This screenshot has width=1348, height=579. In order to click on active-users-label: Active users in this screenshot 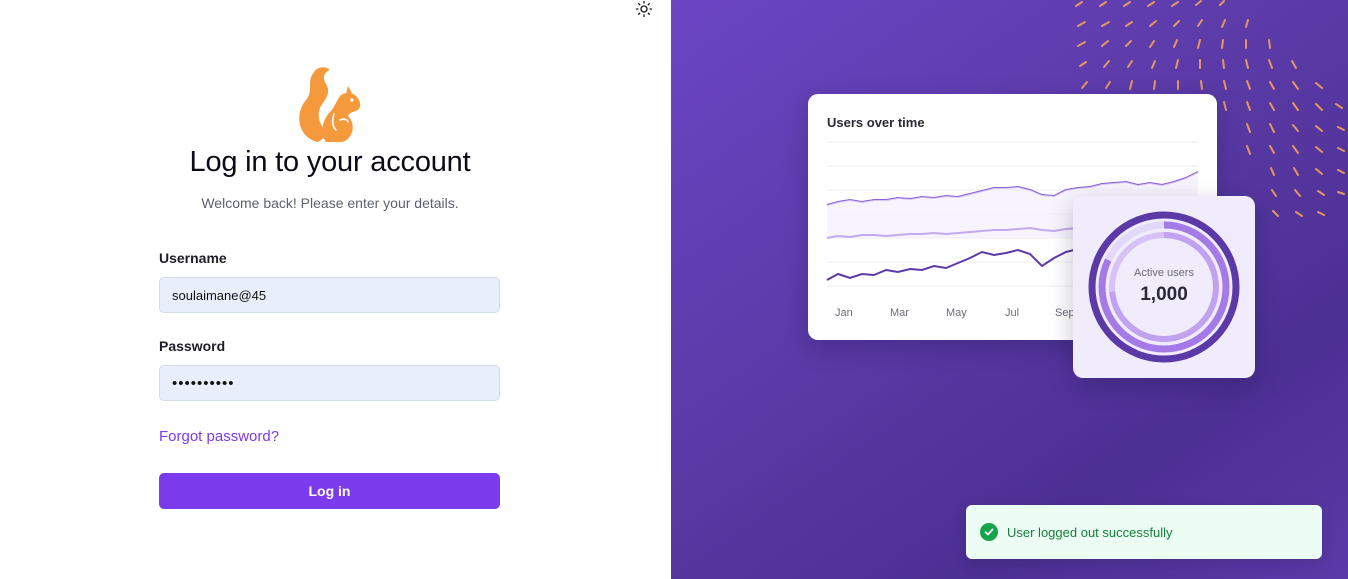, I will do `click(1164, 273)`.